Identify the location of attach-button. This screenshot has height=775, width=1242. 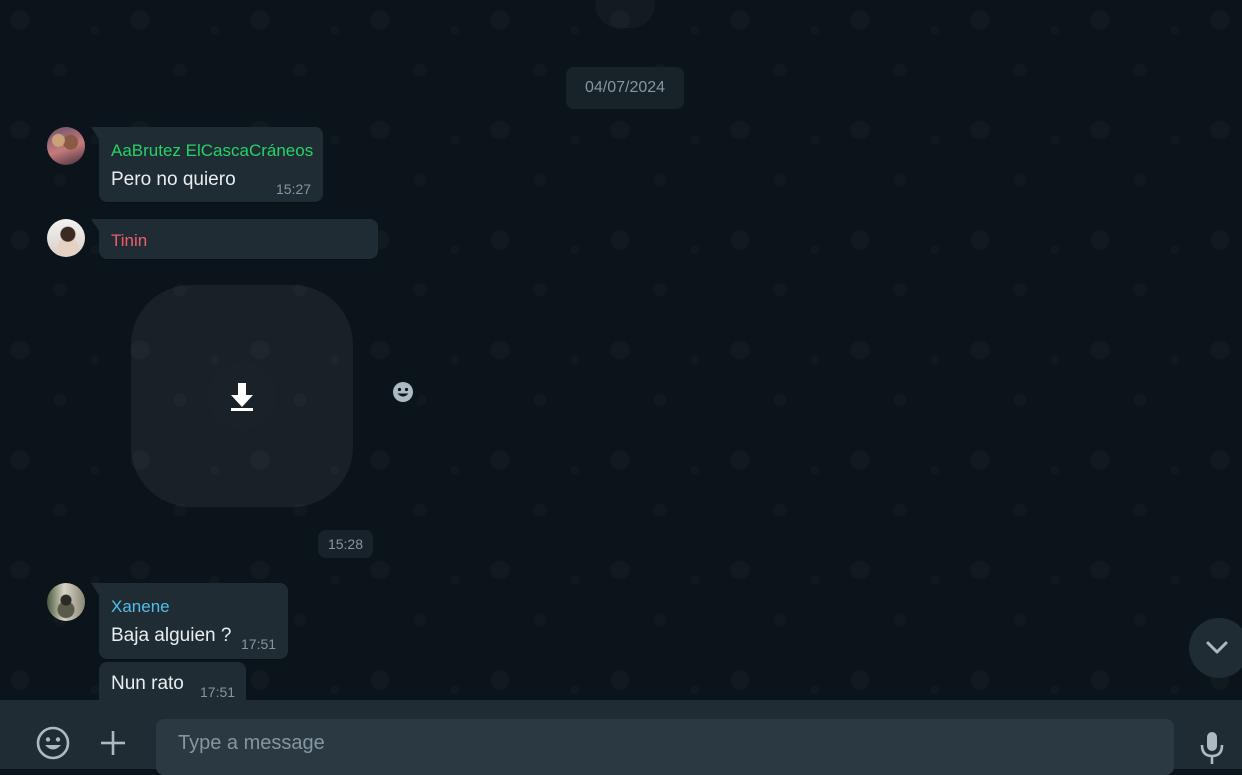
(113, 743).